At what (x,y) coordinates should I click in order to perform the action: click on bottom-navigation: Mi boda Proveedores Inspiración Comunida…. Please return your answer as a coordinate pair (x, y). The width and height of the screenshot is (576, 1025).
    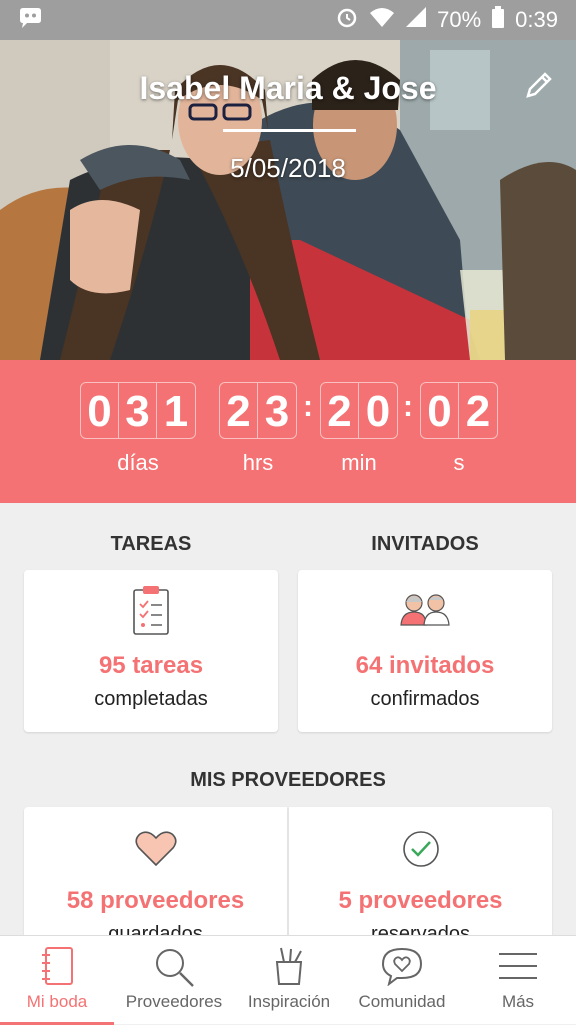
    Looking at the image, I should click on (288, 980).